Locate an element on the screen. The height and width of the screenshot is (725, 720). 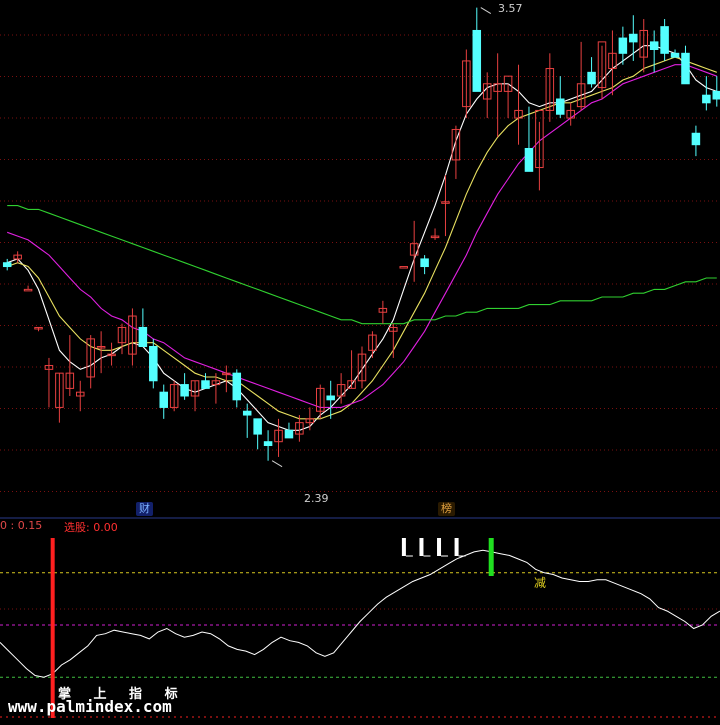
badge-bang: 榜 is located at coordinates (446, 509).